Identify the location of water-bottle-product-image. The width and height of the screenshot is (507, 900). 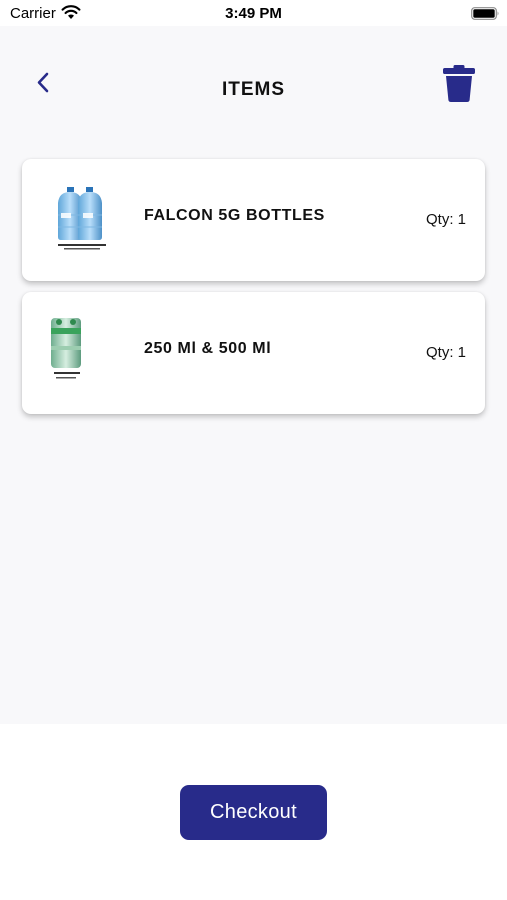
(82, 218).